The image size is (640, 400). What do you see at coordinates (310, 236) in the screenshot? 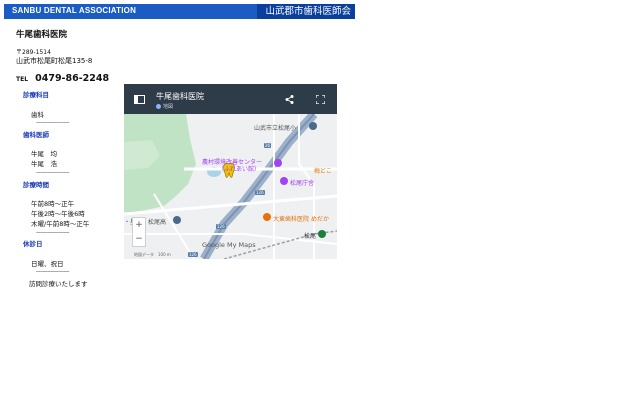
I see `map-label-station: 松尾` at bounding box center [310, 236].